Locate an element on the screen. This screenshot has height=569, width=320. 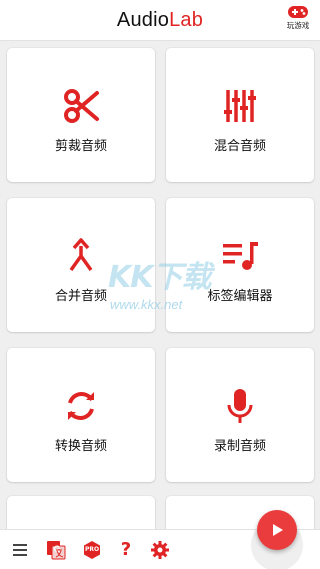
help-icon: ? is located at coordinates (126, 549).